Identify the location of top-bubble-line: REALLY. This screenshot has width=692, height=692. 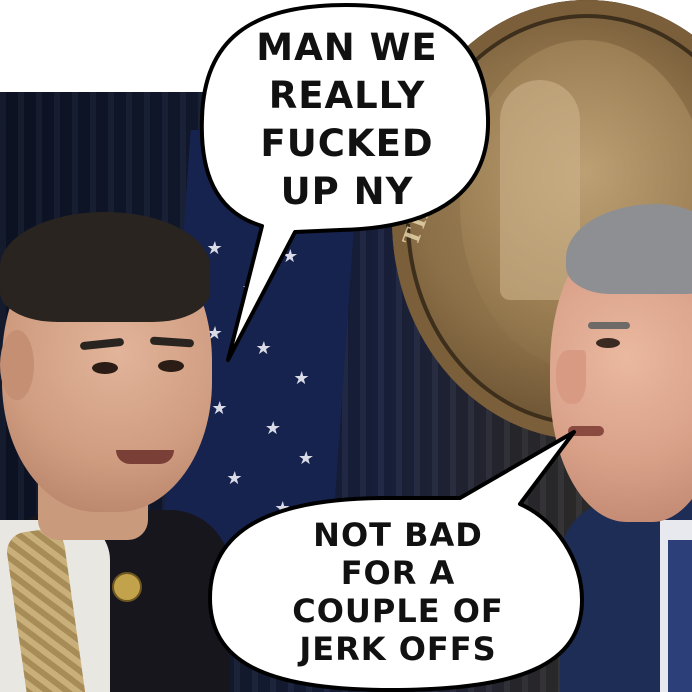
(347, 95).